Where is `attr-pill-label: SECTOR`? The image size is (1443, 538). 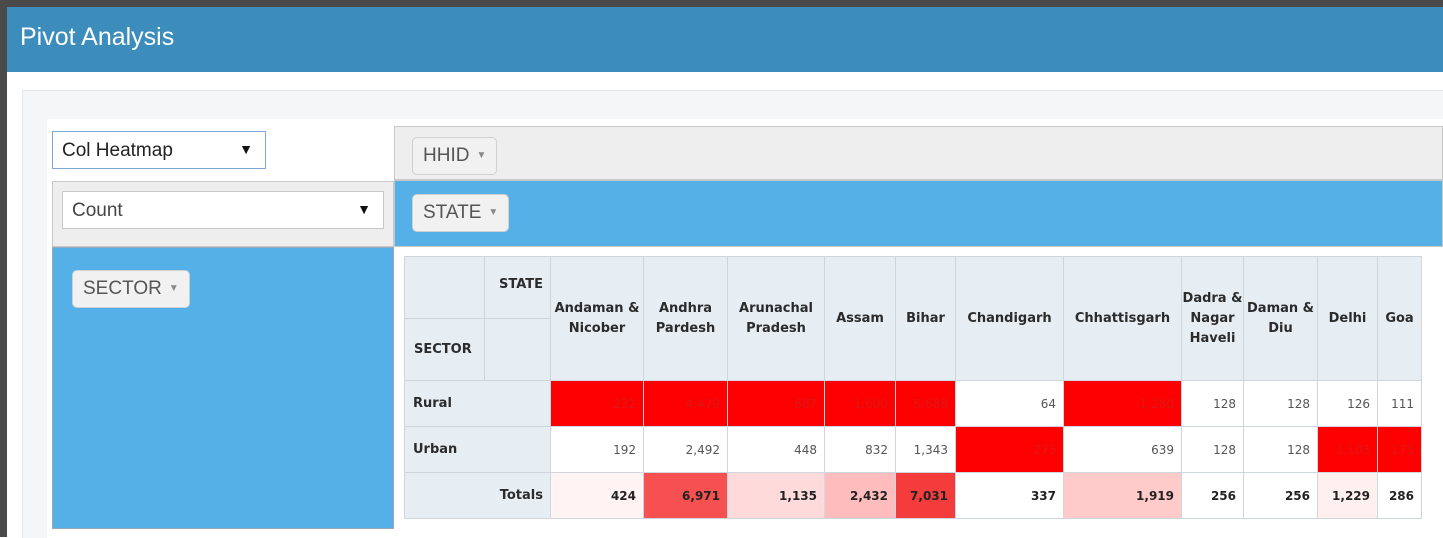
attr-pill-label: SECTOR is located at coordinates (122, 288).